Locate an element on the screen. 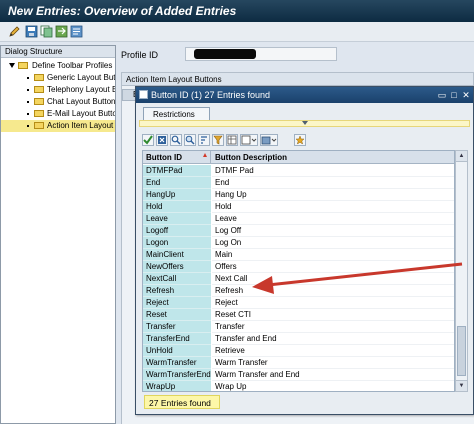 Image resolution: width=474 pixels, height=424 pixels. scroll-thumb is located at coordinates (461, 351).